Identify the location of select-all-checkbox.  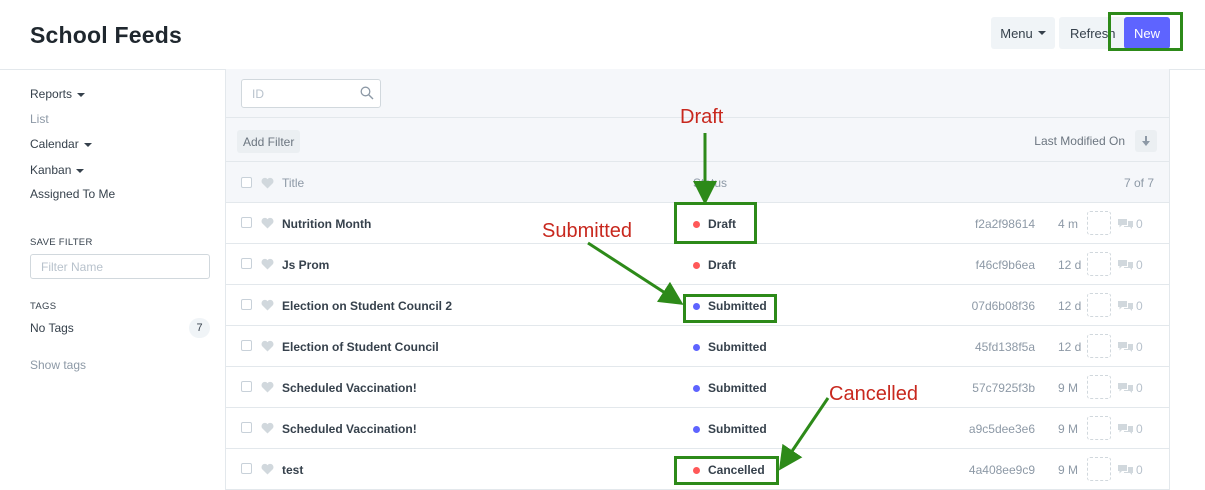
(246, 182).